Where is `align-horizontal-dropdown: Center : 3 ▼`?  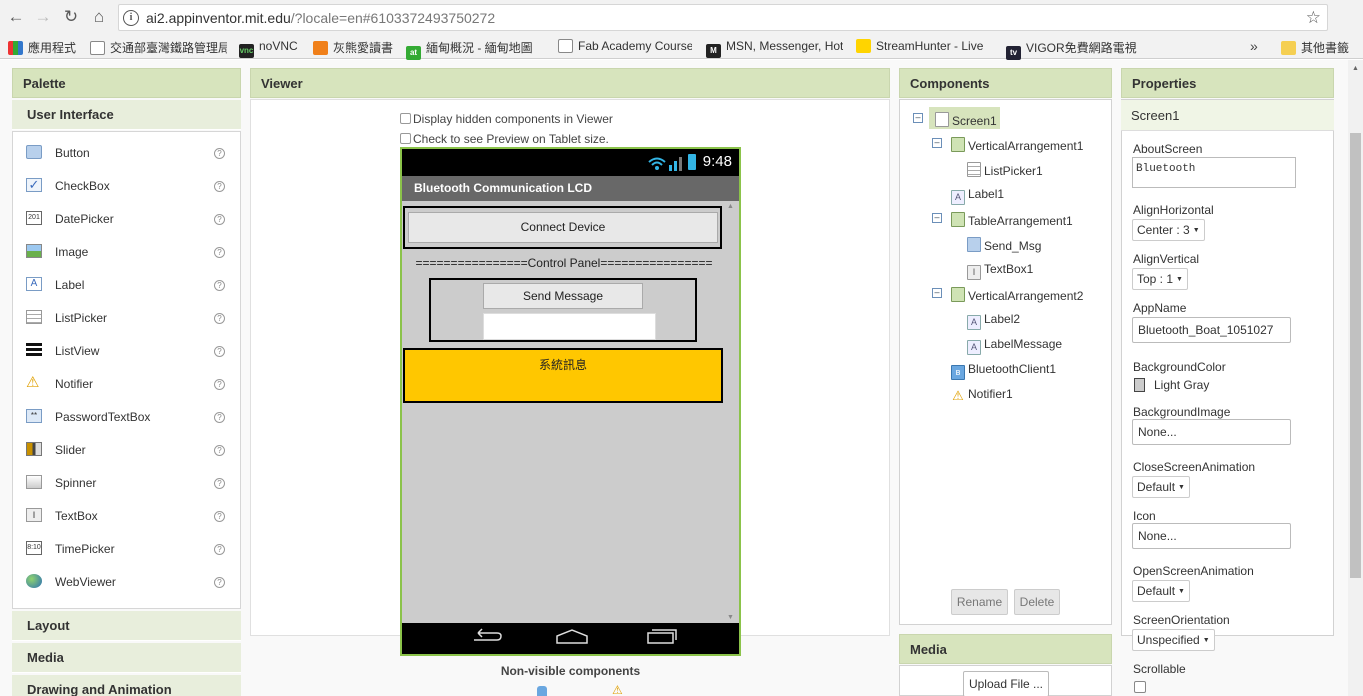
align-horizontal-dropdown: Center : 3 ▼ is located at coordinates (1168, 230).